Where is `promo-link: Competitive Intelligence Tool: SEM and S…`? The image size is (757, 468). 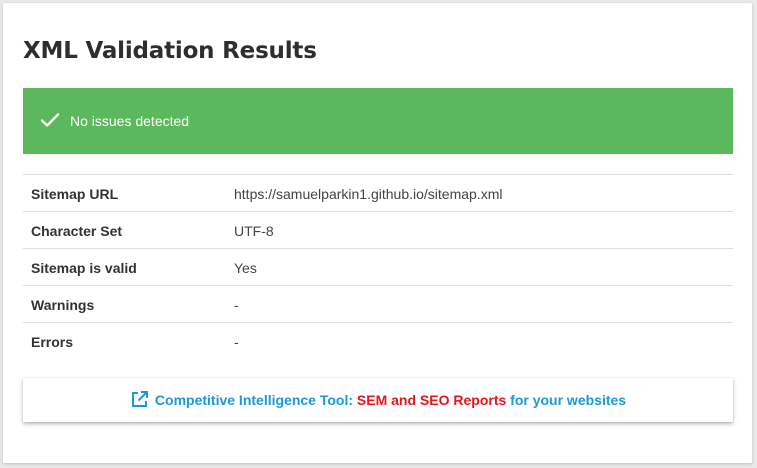
promo-link: Competitive Intelligence Tool: SEM and S… is located at coordinates (378, 400).